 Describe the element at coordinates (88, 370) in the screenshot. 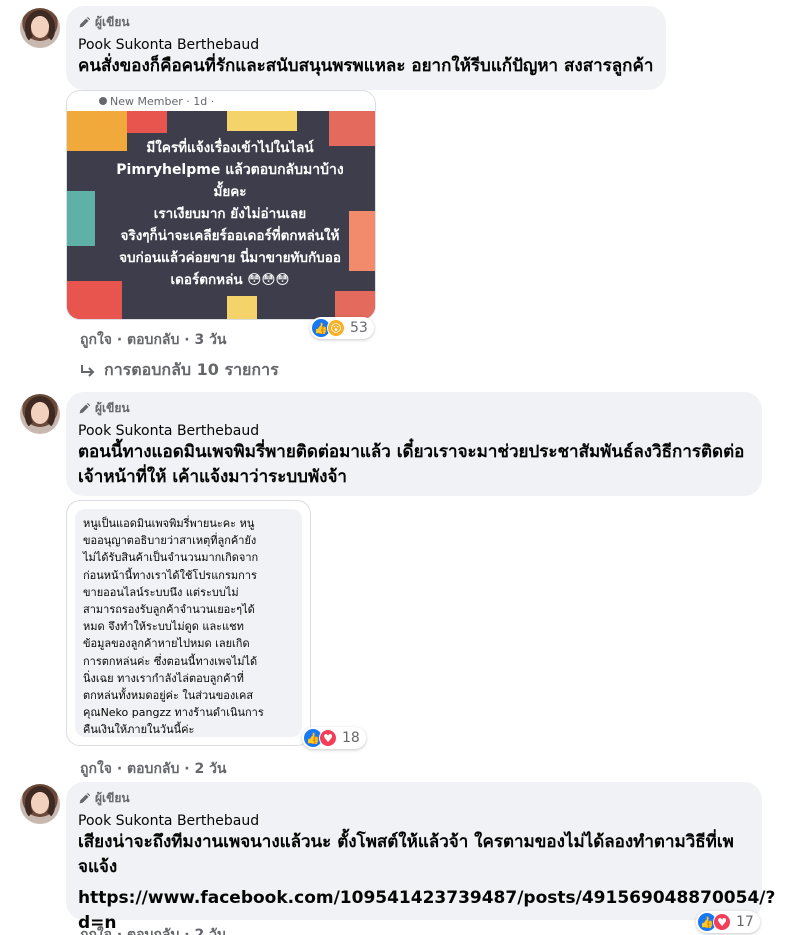

I see `reply-arrow-icon` at that location.